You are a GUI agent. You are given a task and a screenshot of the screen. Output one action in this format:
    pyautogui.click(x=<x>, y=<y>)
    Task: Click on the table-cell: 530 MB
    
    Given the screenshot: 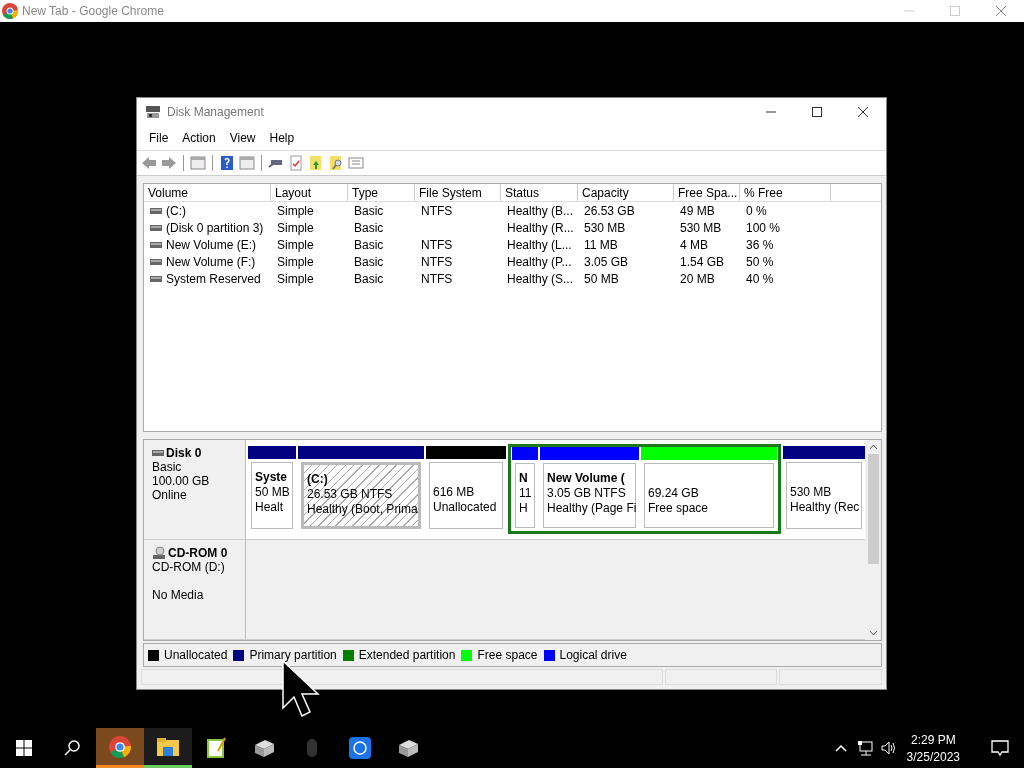 What is the action you would take?
    pyautogui.click(x=605, y=227)
    